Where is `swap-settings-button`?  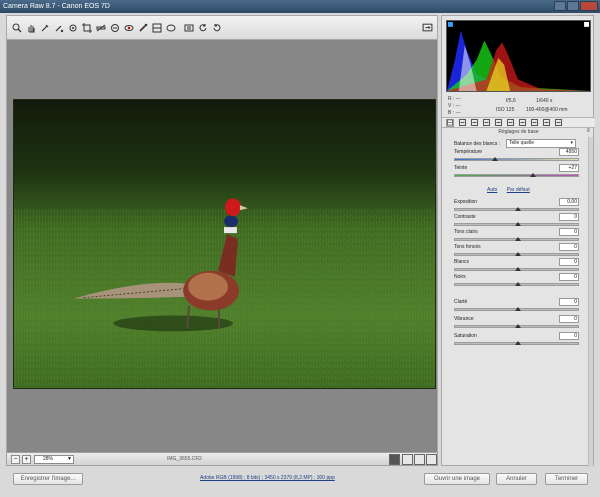 swap-settings-button is located at coordinates (407, 459).